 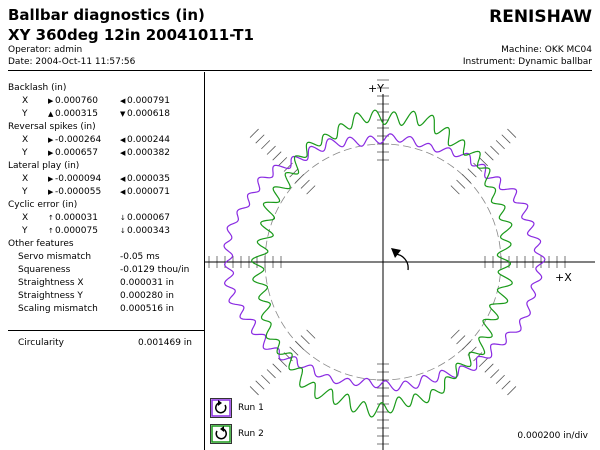 What do you see at coordinates (106, 257) in the screenshot?
I see `servo-mismatch-row: Servo mismatch -0.05 ms` at bounding box center [106, 257].